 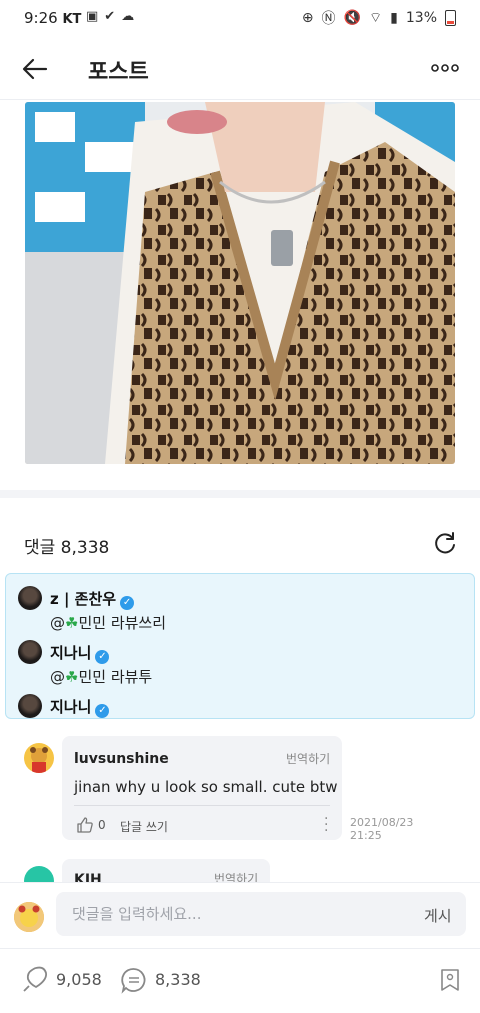 I want to click on bookmark-icon, so click(x=450, y=980).